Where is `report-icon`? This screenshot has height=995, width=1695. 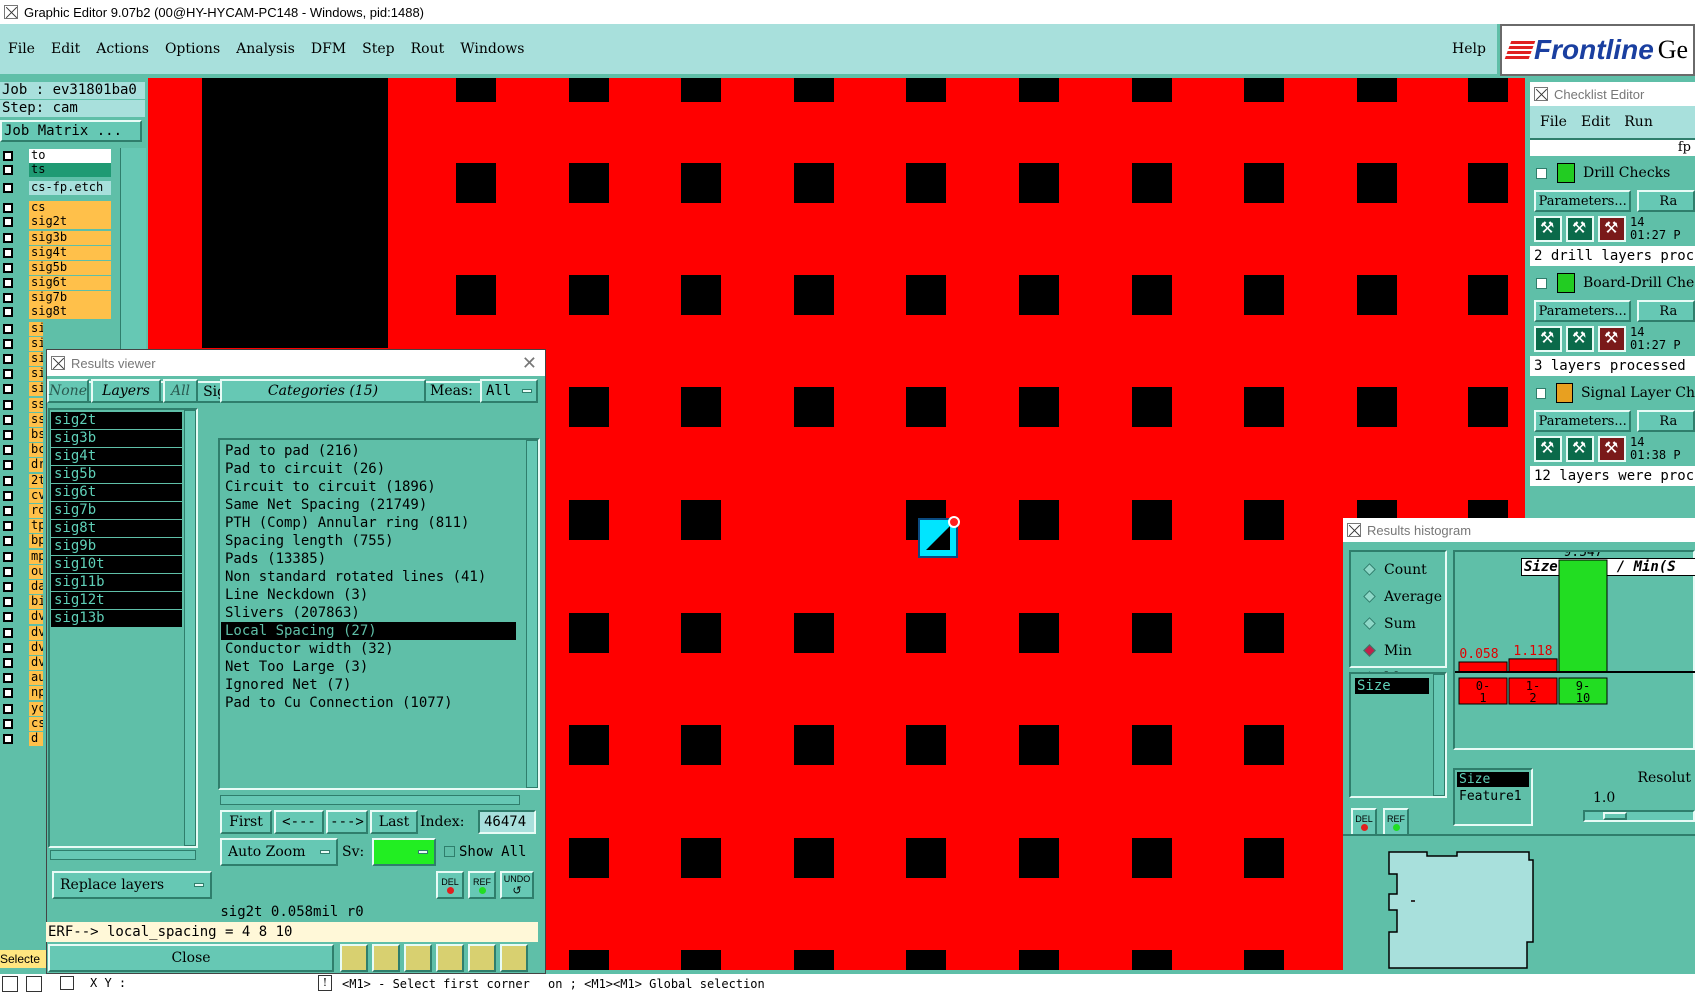
report-icon is located at coordinates (482, 958).